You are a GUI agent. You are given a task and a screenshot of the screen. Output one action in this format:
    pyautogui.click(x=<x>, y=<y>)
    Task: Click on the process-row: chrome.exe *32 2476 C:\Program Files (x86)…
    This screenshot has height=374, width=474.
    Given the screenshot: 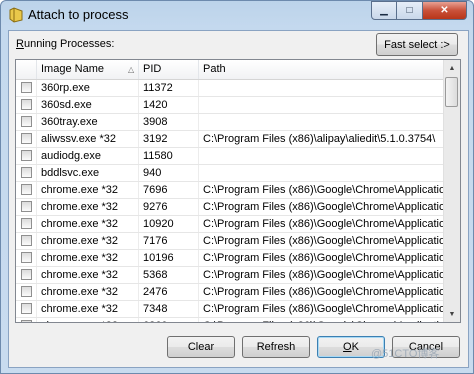 What is the action you would take?
    pyautogui.click(x=230, y=292)
    